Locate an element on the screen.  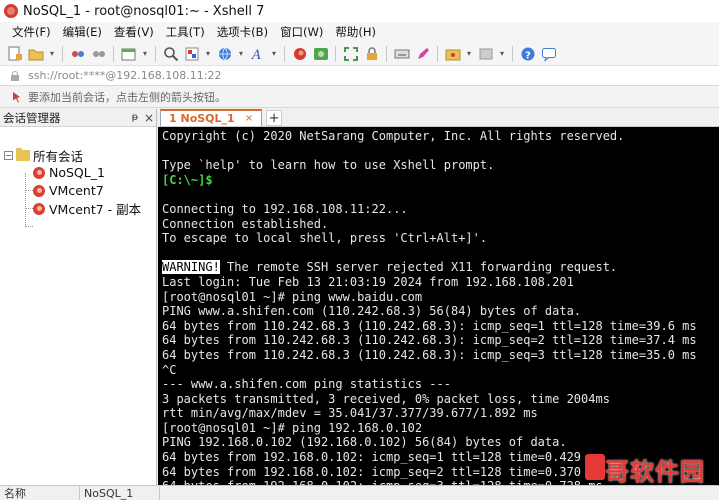
xshell-app-icon is located at coordinates (11, 11).